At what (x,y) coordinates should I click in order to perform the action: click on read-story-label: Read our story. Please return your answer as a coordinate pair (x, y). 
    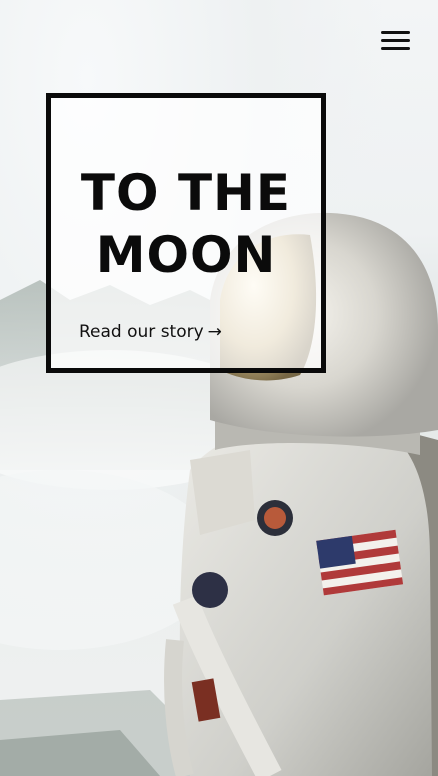
    Looking at the image, I should click on (141, 332).